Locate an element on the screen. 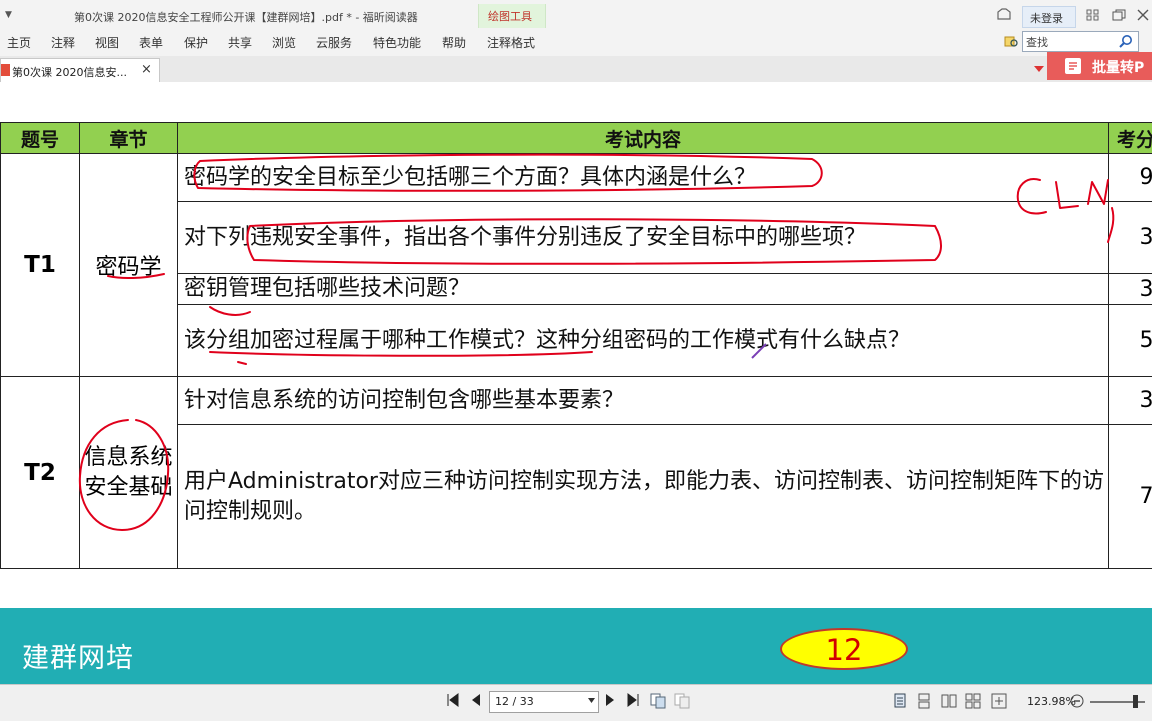  page-number-input: 12 / 33 is located at coordinates (544, 702).